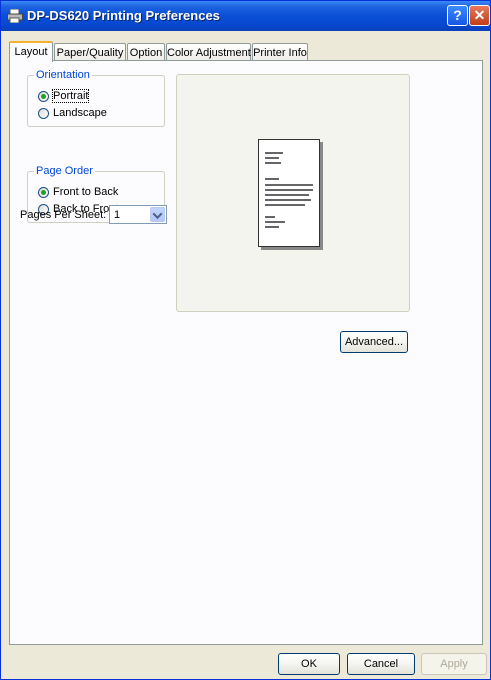  I want to click on tab-printer-info: Printer Info, so click(280, 52).